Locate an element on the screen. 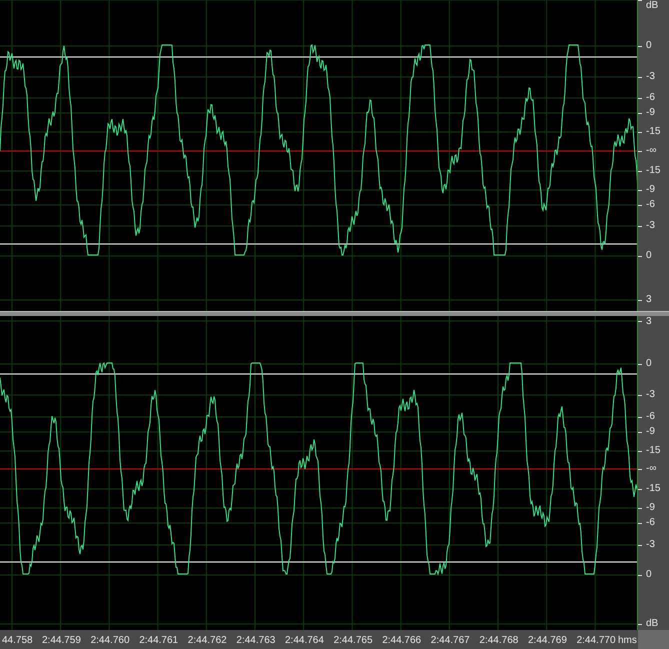 The height and width of the screenshot is (649, 669). time-label: 2:44.765 is located at coordinates (353, 641).